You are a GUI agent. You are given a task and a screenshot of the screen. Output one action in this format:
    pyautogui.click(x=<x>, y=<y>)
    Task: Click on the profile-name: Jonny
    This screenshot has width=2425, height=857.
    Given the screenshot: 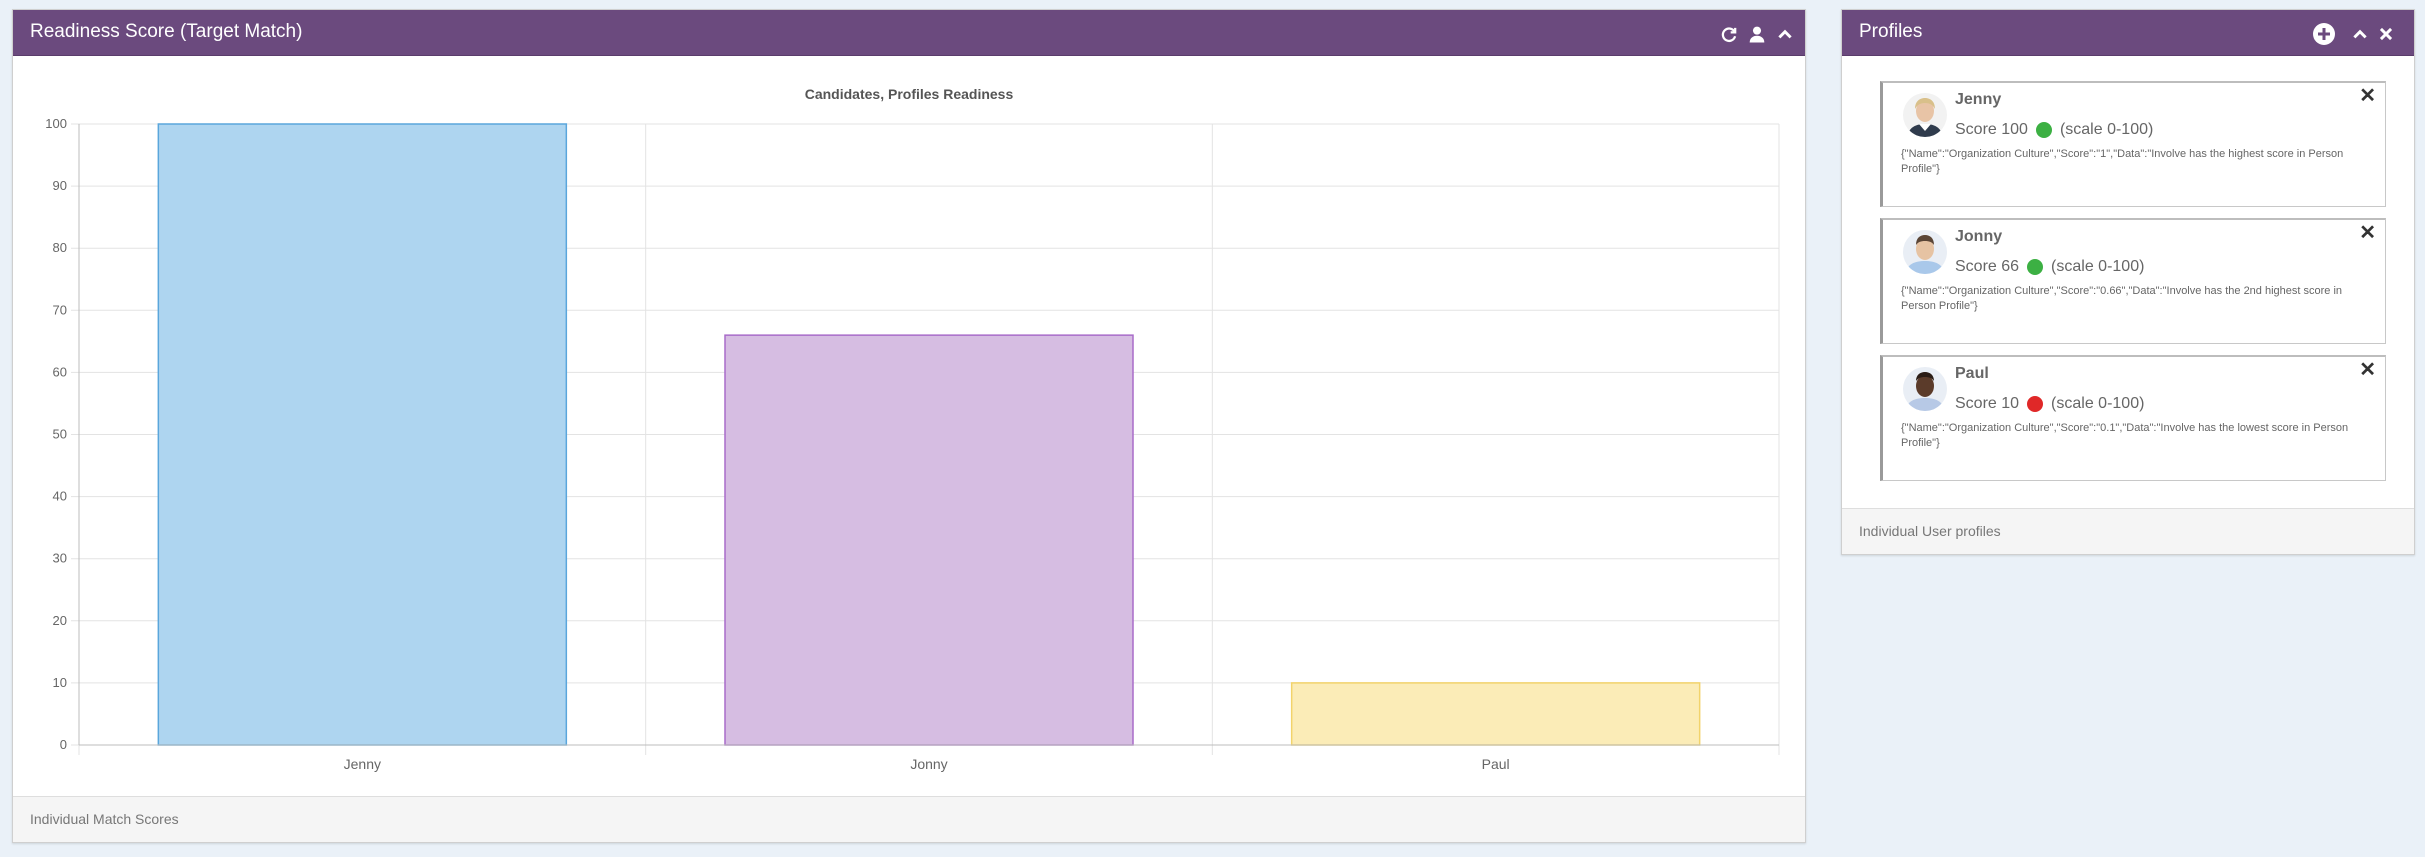 What is the action you would take?
    pyautogui.click(x=1979, y=236)
    